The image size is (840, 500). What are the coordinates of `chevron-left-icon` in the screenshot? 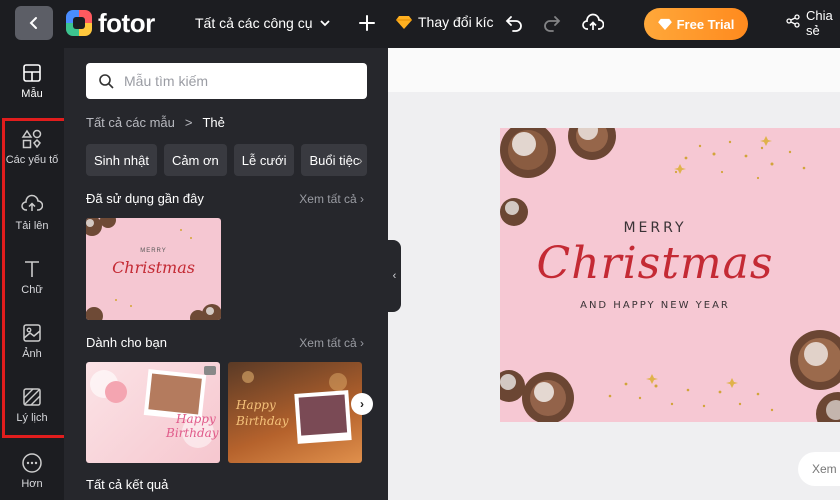 It's located at (33, 23).